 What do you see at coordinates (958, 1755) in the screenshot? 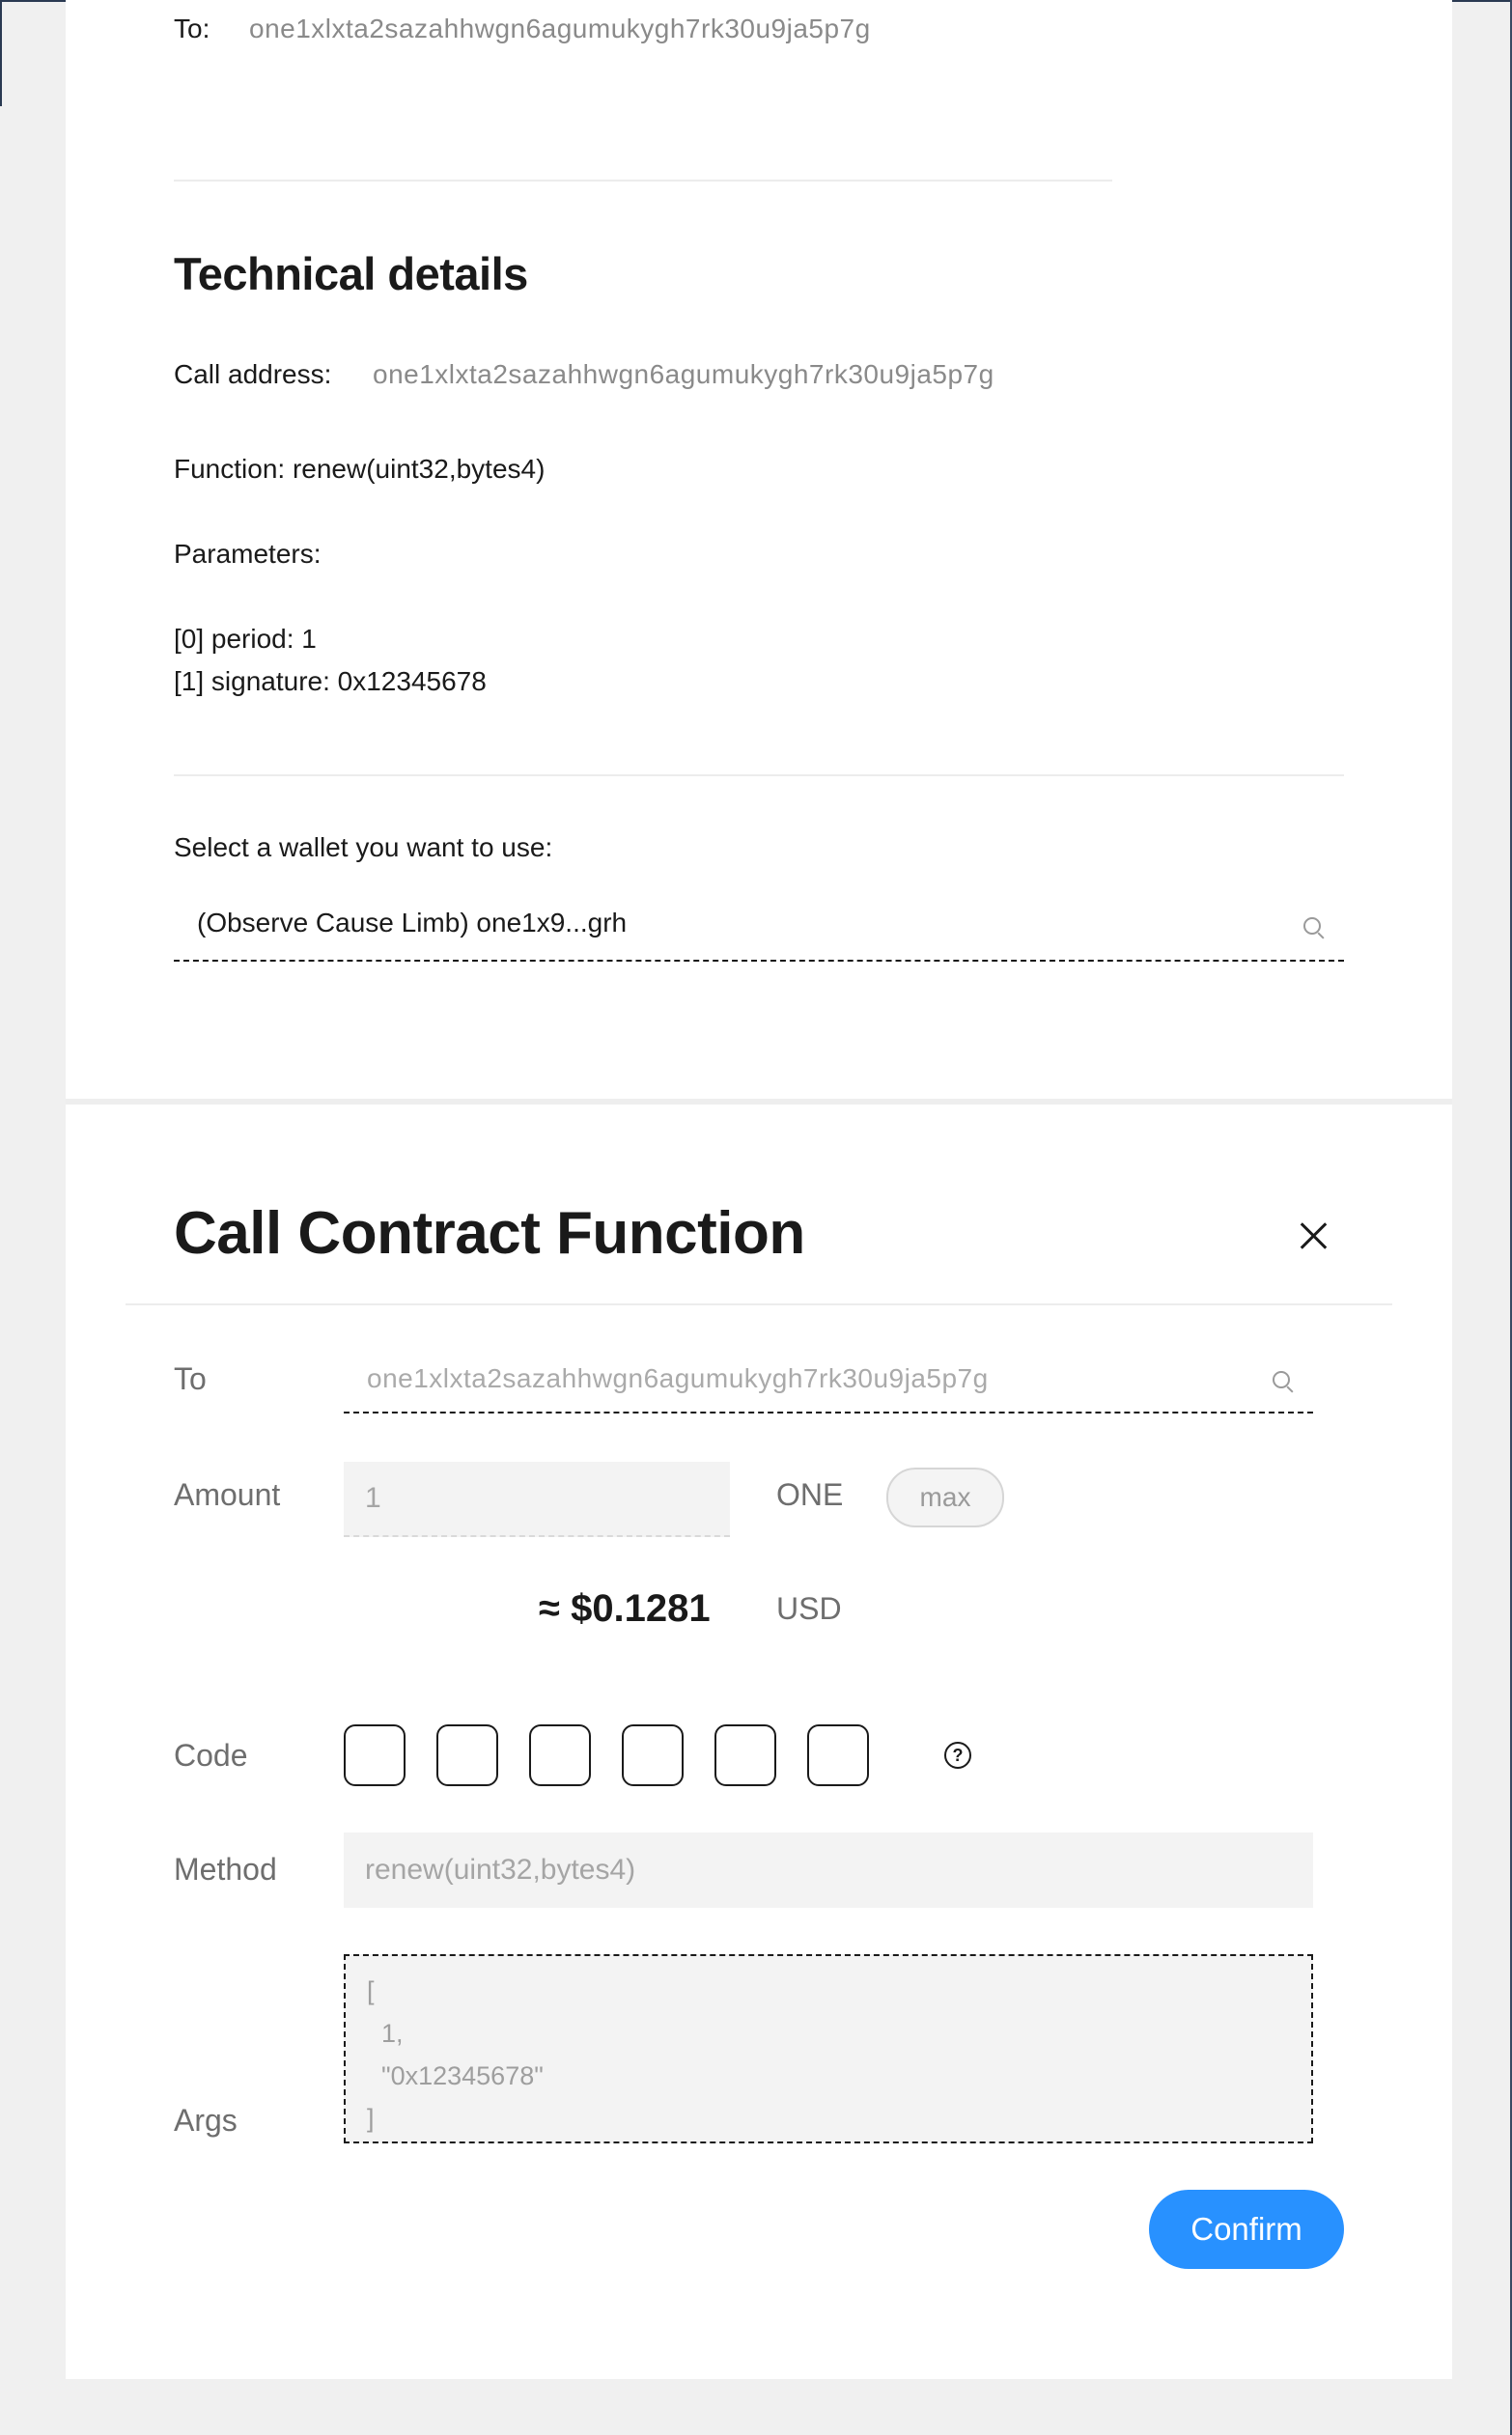
I see `question-circle-icon: ?` at bounding box center [958, 1755].